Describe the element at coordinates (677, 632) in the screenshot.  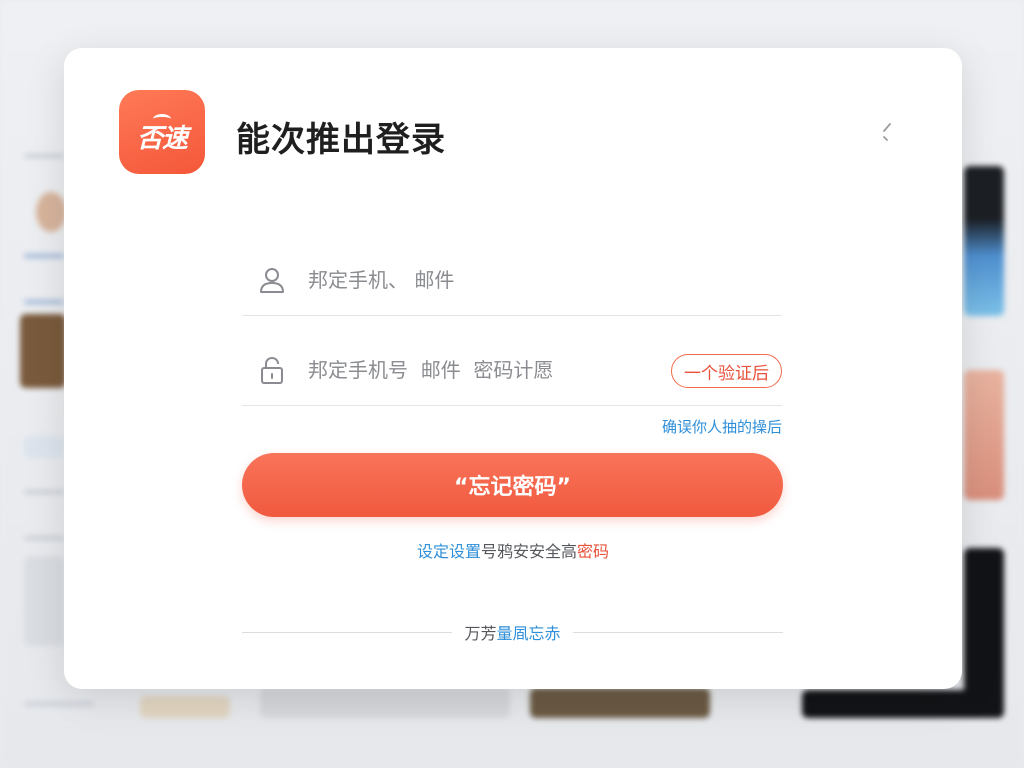
I see `divider-line-right` at that location.